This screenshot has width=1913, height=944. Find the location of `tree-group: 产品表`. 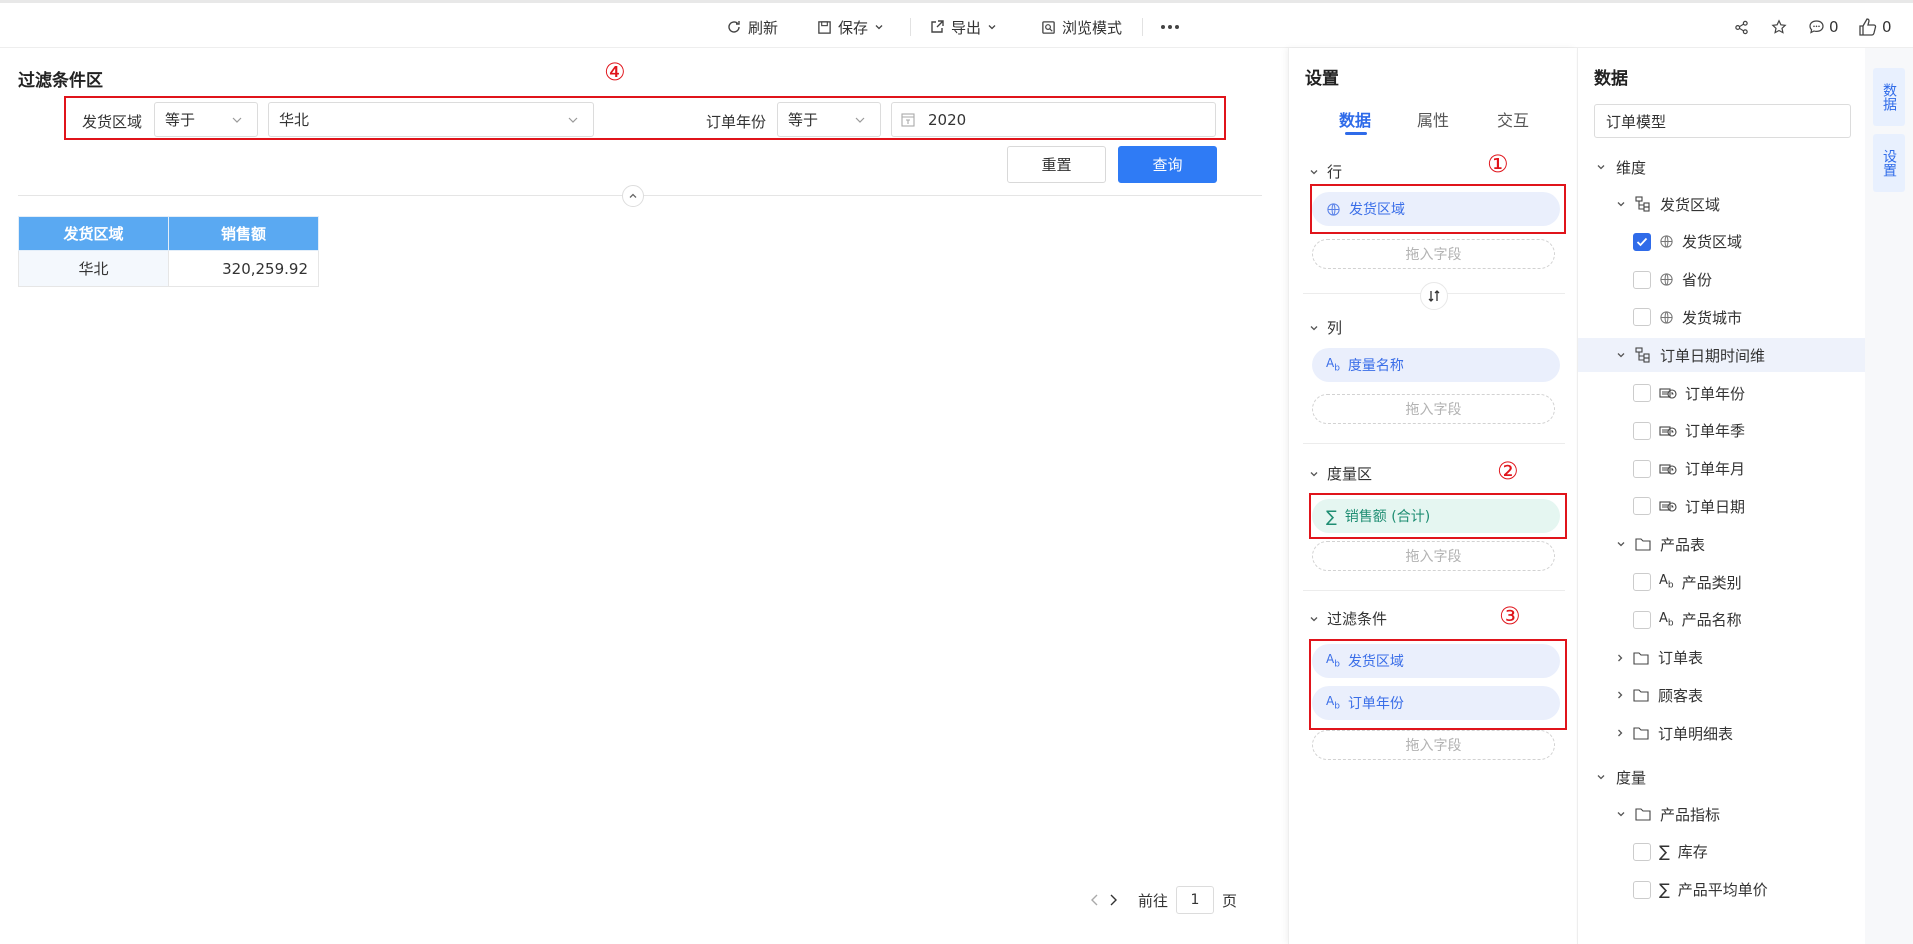

tree-group: 产品表 is located at coordinates (1722, 544).